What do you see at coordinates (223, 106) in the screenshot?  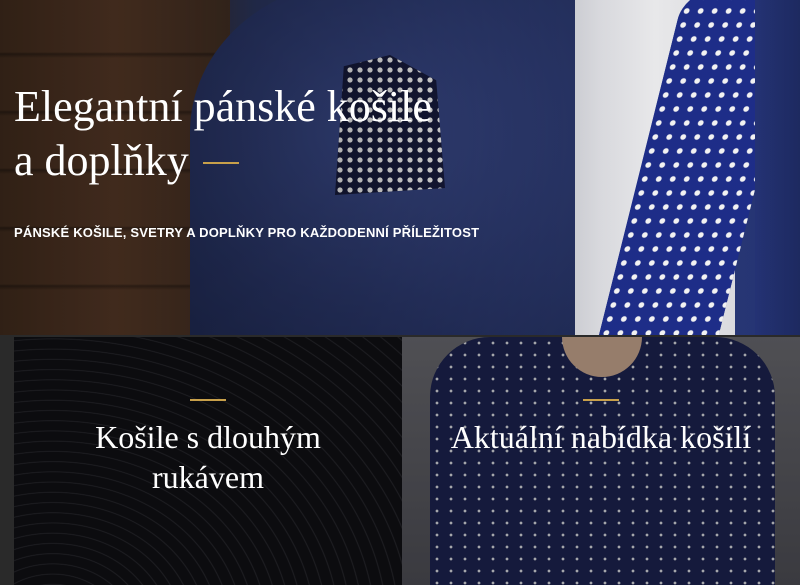 I see `hero-title-line1: Elegantní pánské košile` at bounding box center [223, 106].